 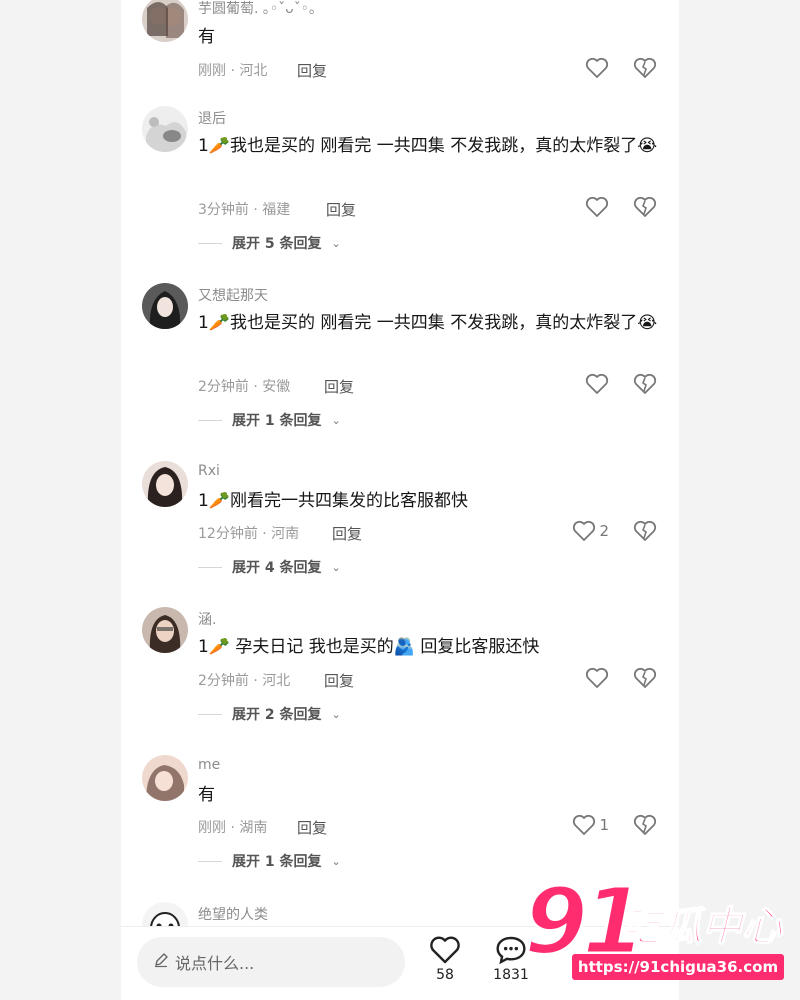 I want to click on comment-time-location: 2分钟前 · 安徽, so click(x=244, y=387).